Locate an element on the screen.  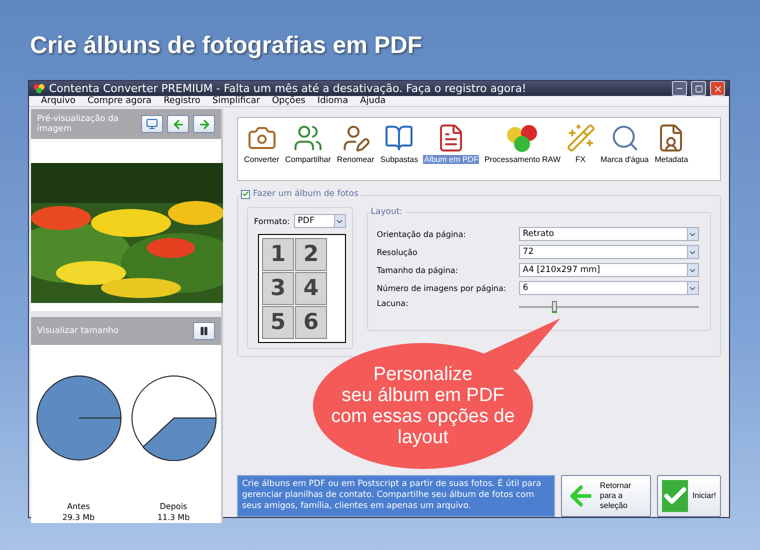
menu-item: Opções is located at coordinates (289, 101).